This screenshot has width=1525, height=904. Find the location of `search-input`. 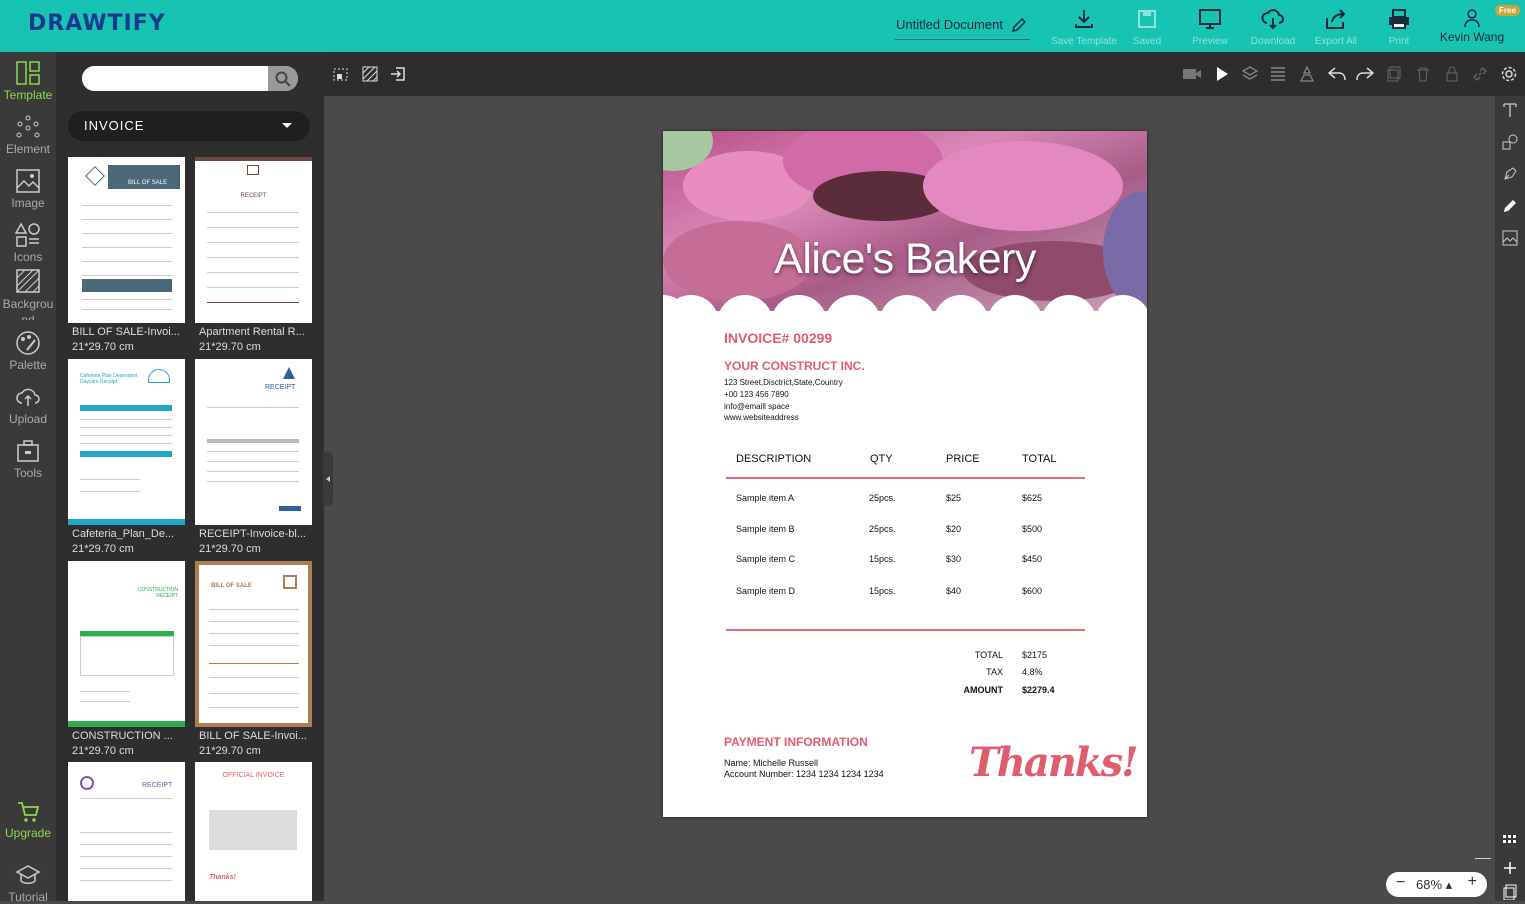

search-input is located at coordinates (175, 78).